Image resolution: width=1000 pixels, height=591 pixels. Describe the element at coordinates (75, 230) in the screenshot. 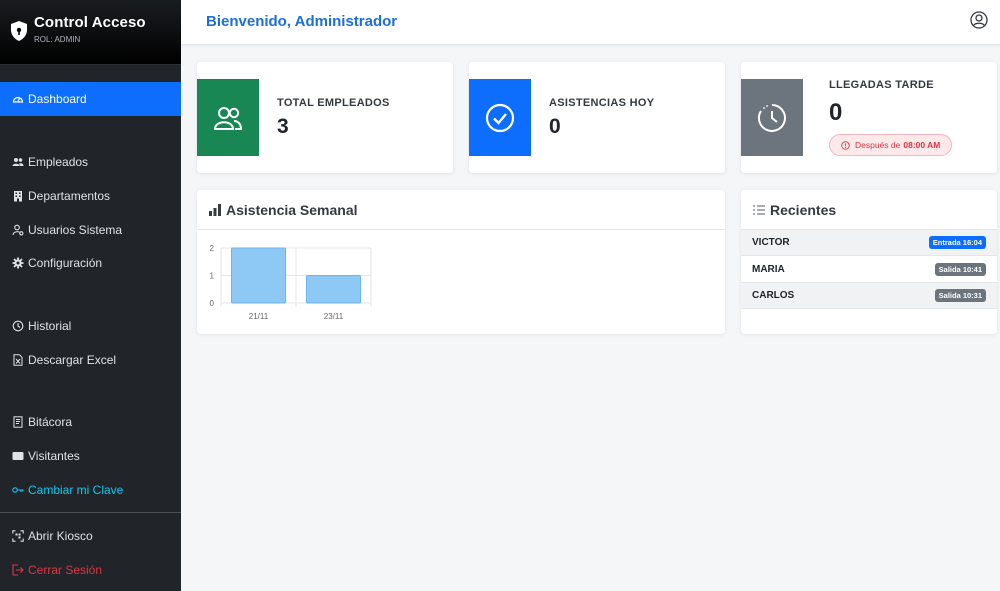

I see `sidebar-item-label: Usuarios Sistema` at that location.